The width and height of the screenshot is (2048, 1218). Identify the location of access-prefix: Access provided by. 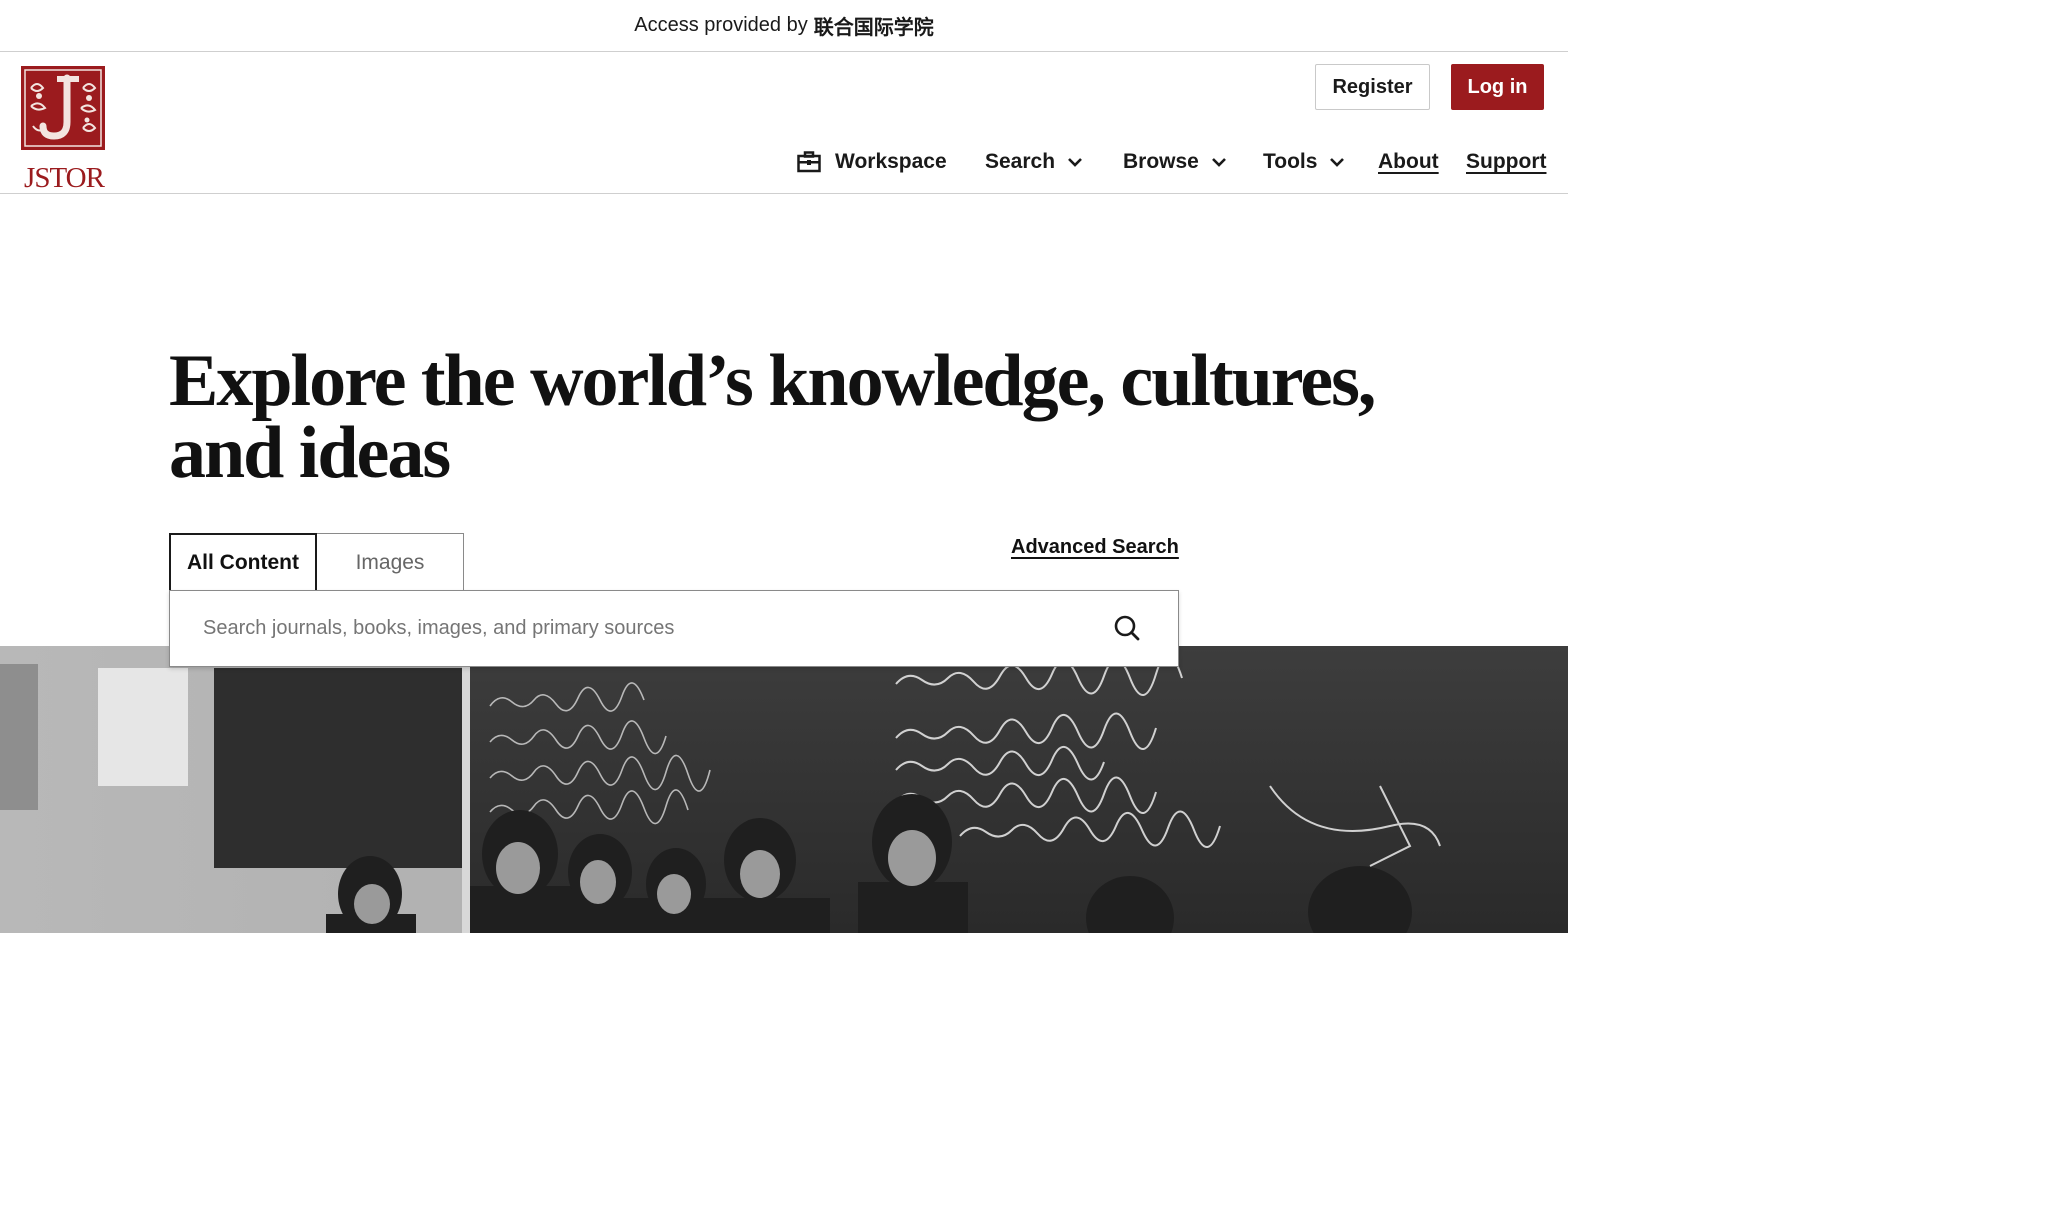
(721, 25).